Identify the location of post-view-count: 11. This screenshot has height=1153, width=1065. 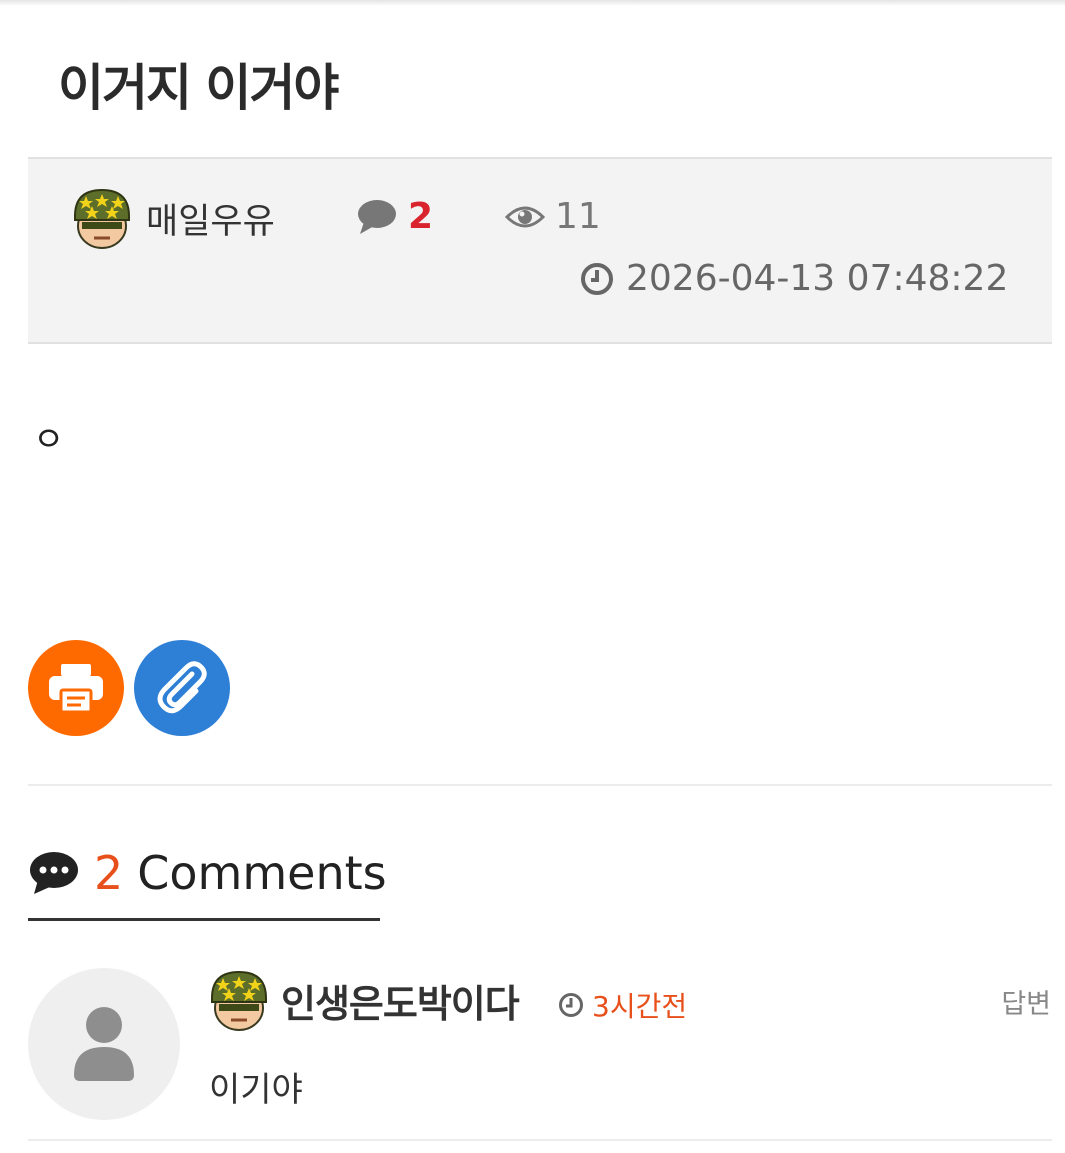
(578, 216).